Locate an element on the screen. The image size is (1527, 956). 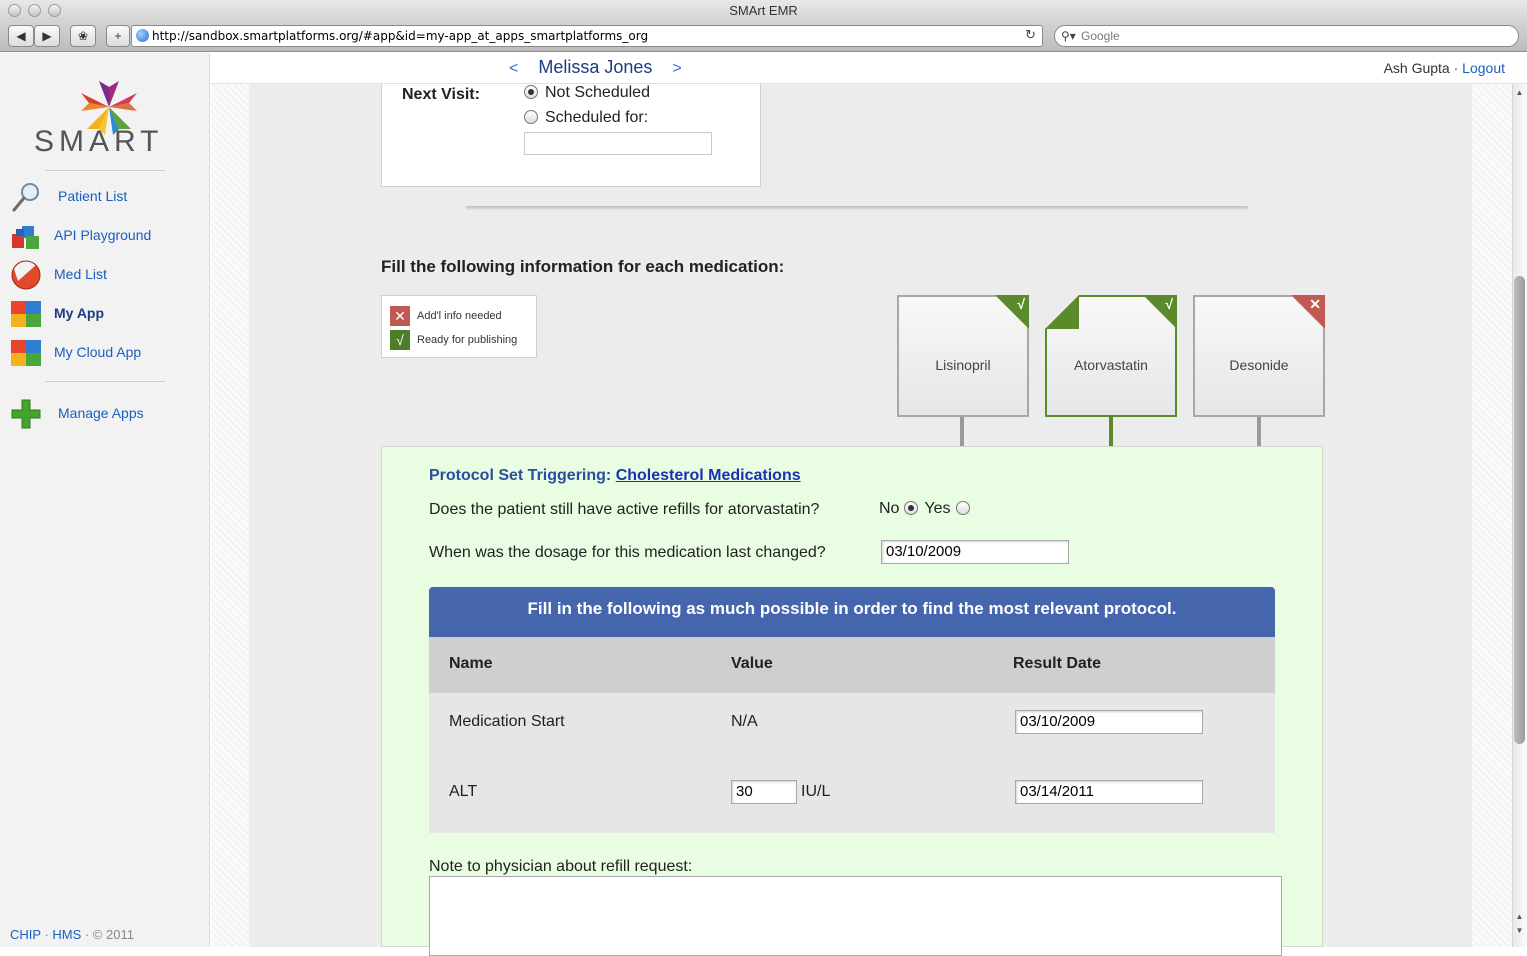
plus-icon is located at coordinates (26, 414).